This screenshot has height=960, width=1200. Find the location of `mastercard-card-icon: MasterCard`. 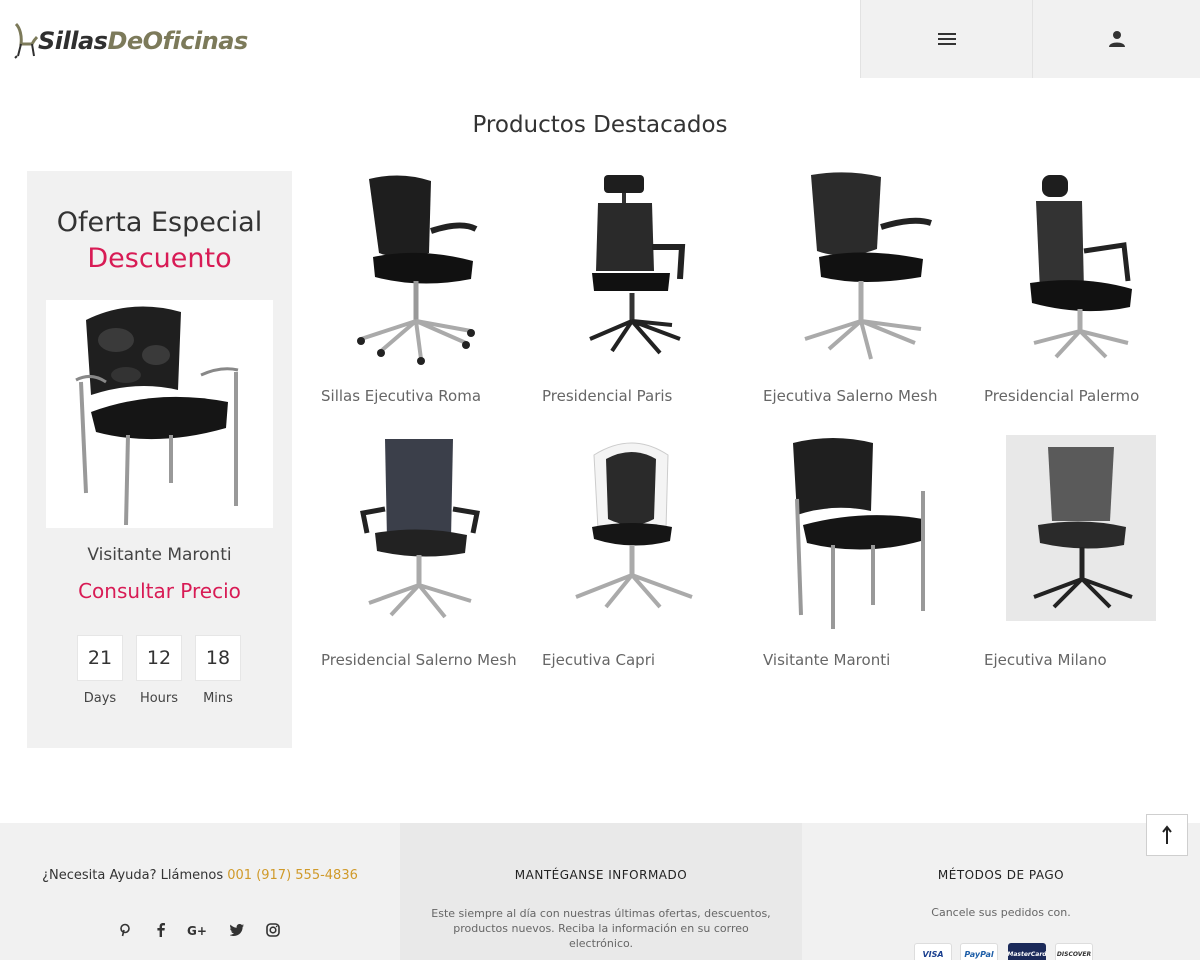

mastercard-card-icon: MasterCard is located at coordinates (1027, 951).